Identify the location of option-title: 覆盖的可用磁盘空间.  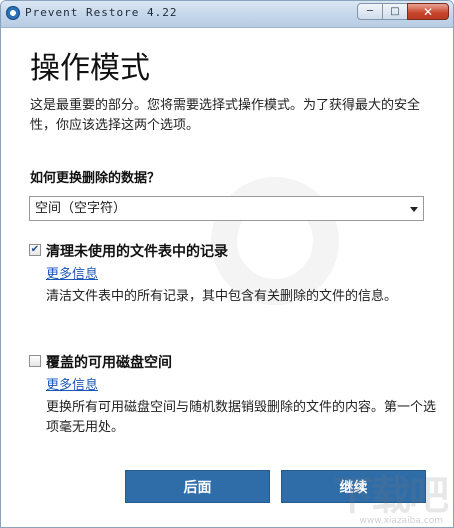
(109, 362).